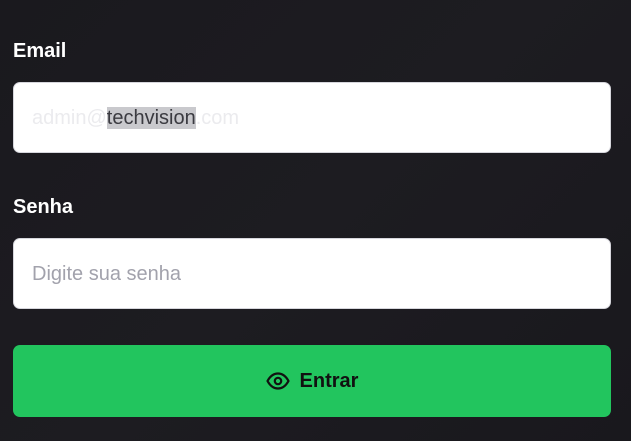 Image resolution: width=631 pixels, height=441 pixels. What do you see at coordinates (106, 273) in the screenshot?
I see `password-placeholder: Digite sua senha` at bounding box center [106, 273].